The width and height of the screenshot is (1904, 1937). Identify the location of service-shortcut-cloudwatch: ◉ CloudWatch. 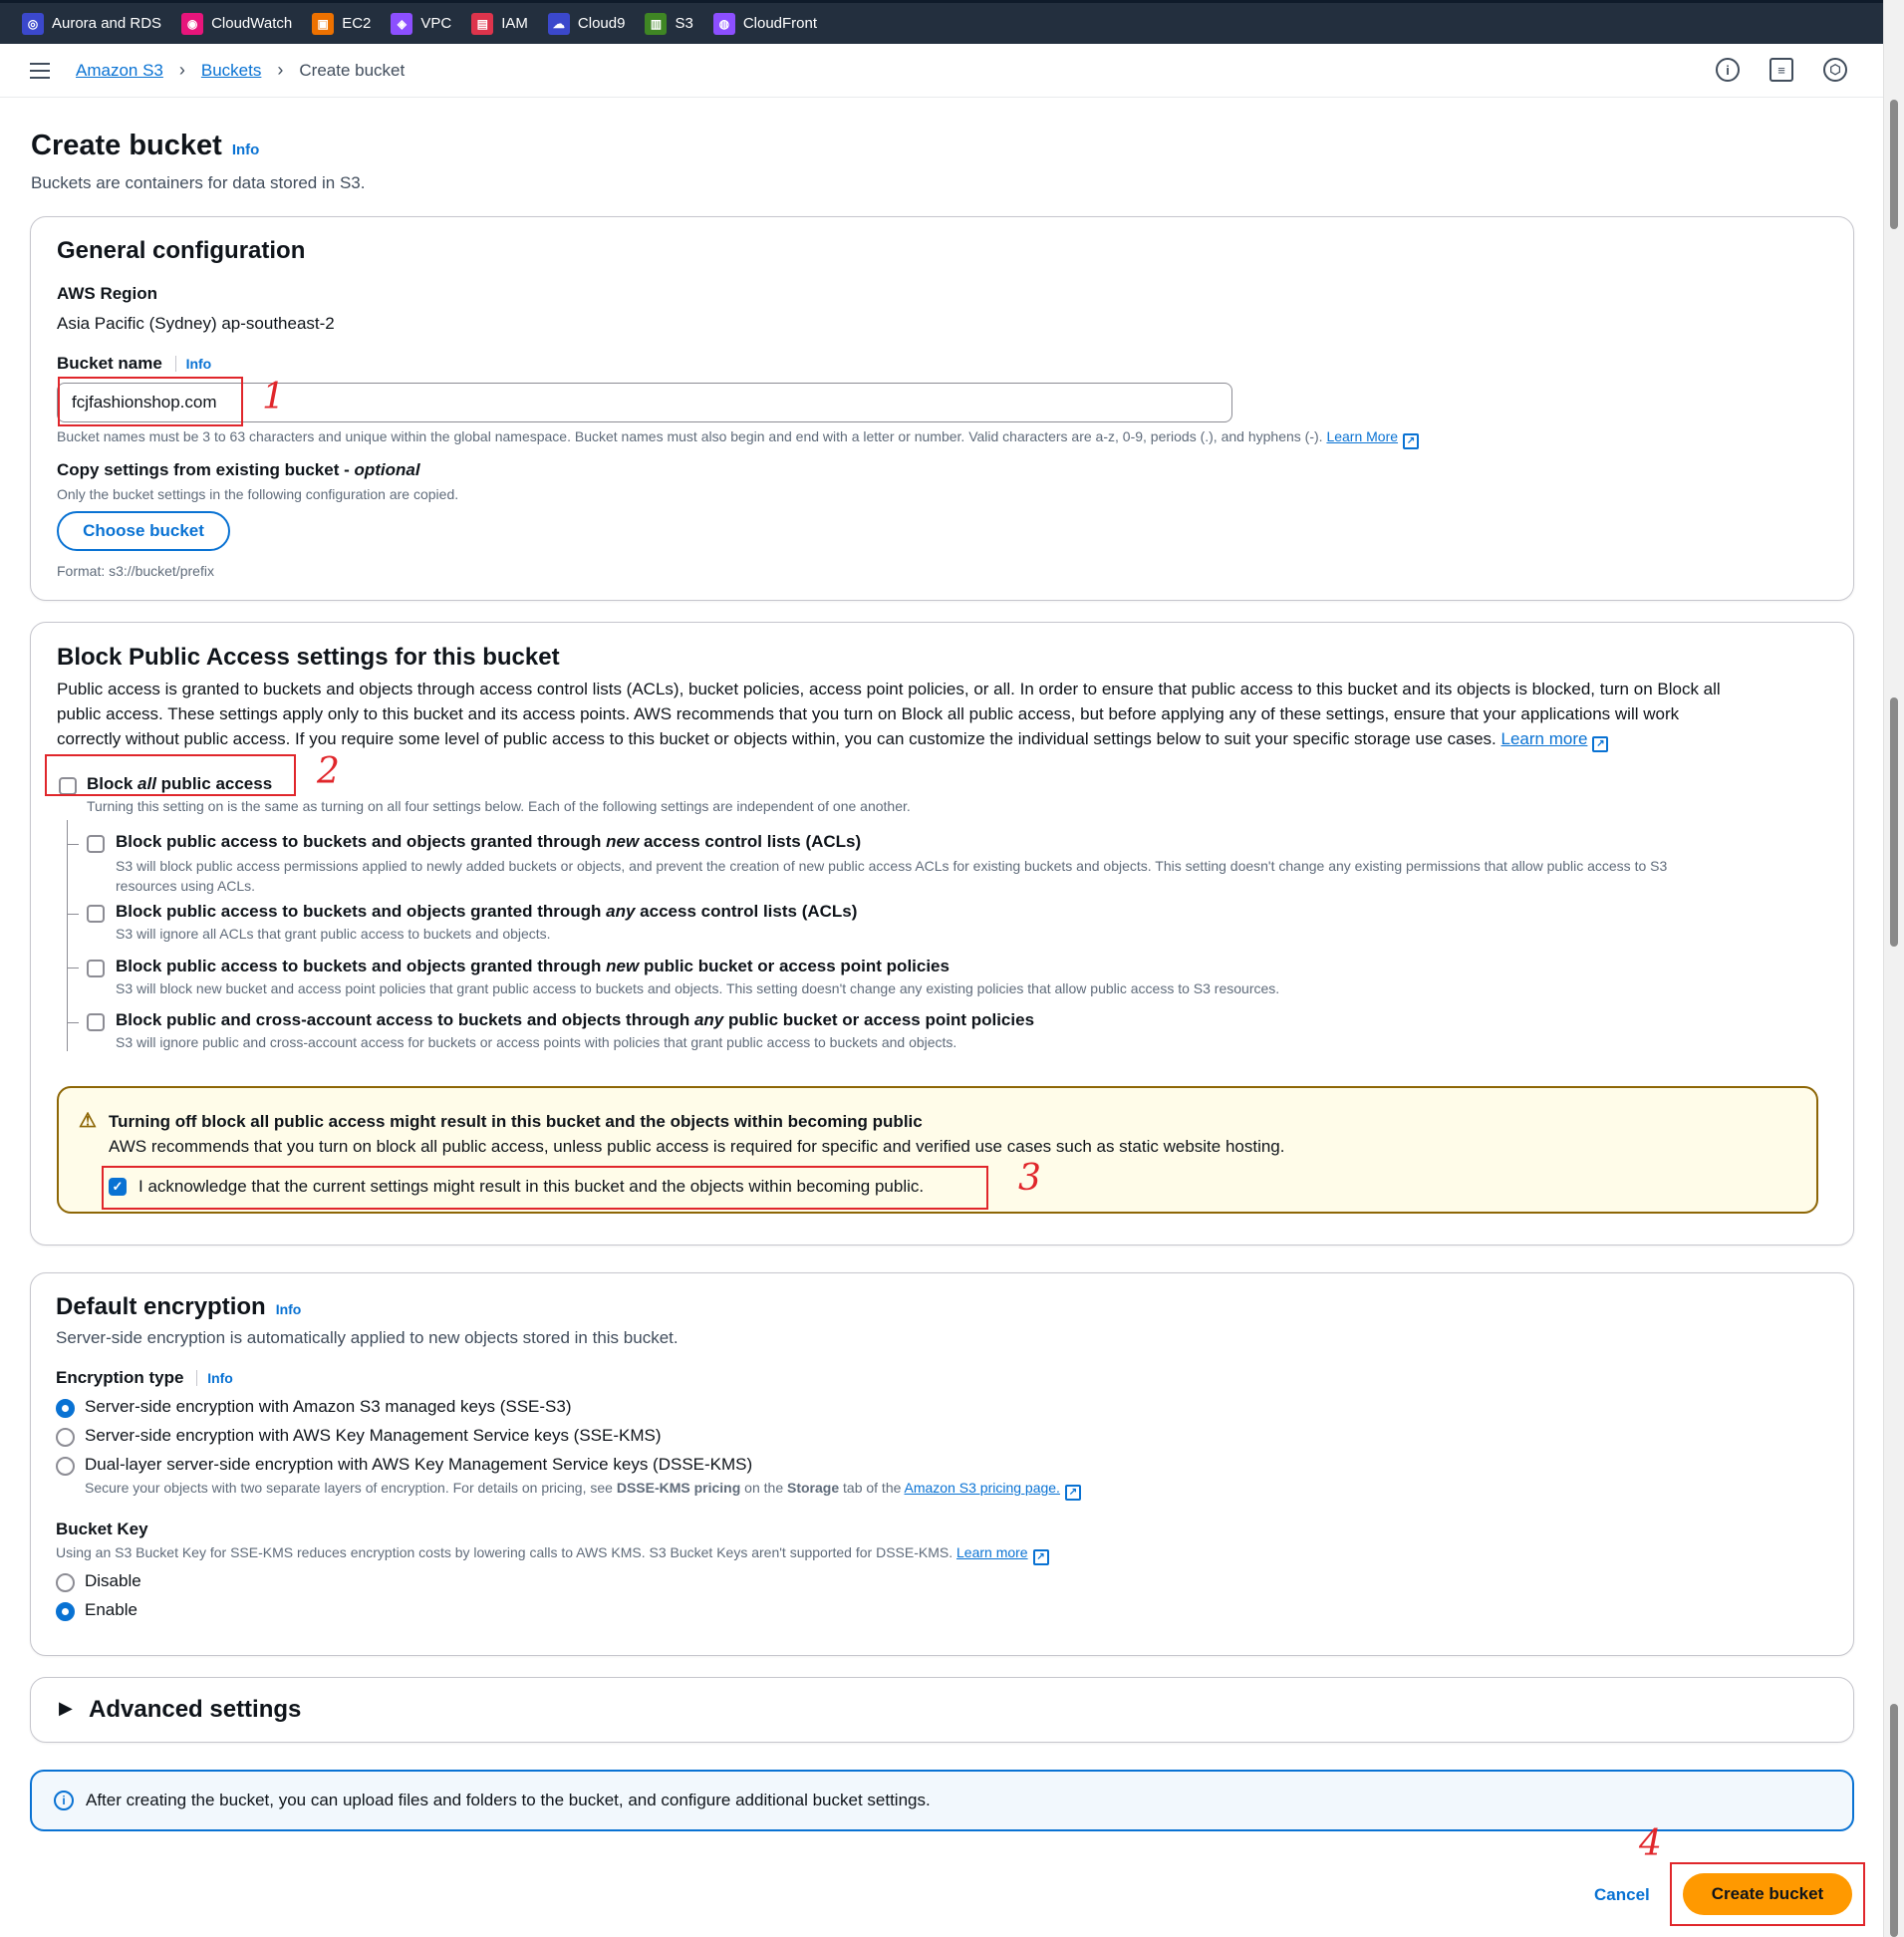
(237, 23).